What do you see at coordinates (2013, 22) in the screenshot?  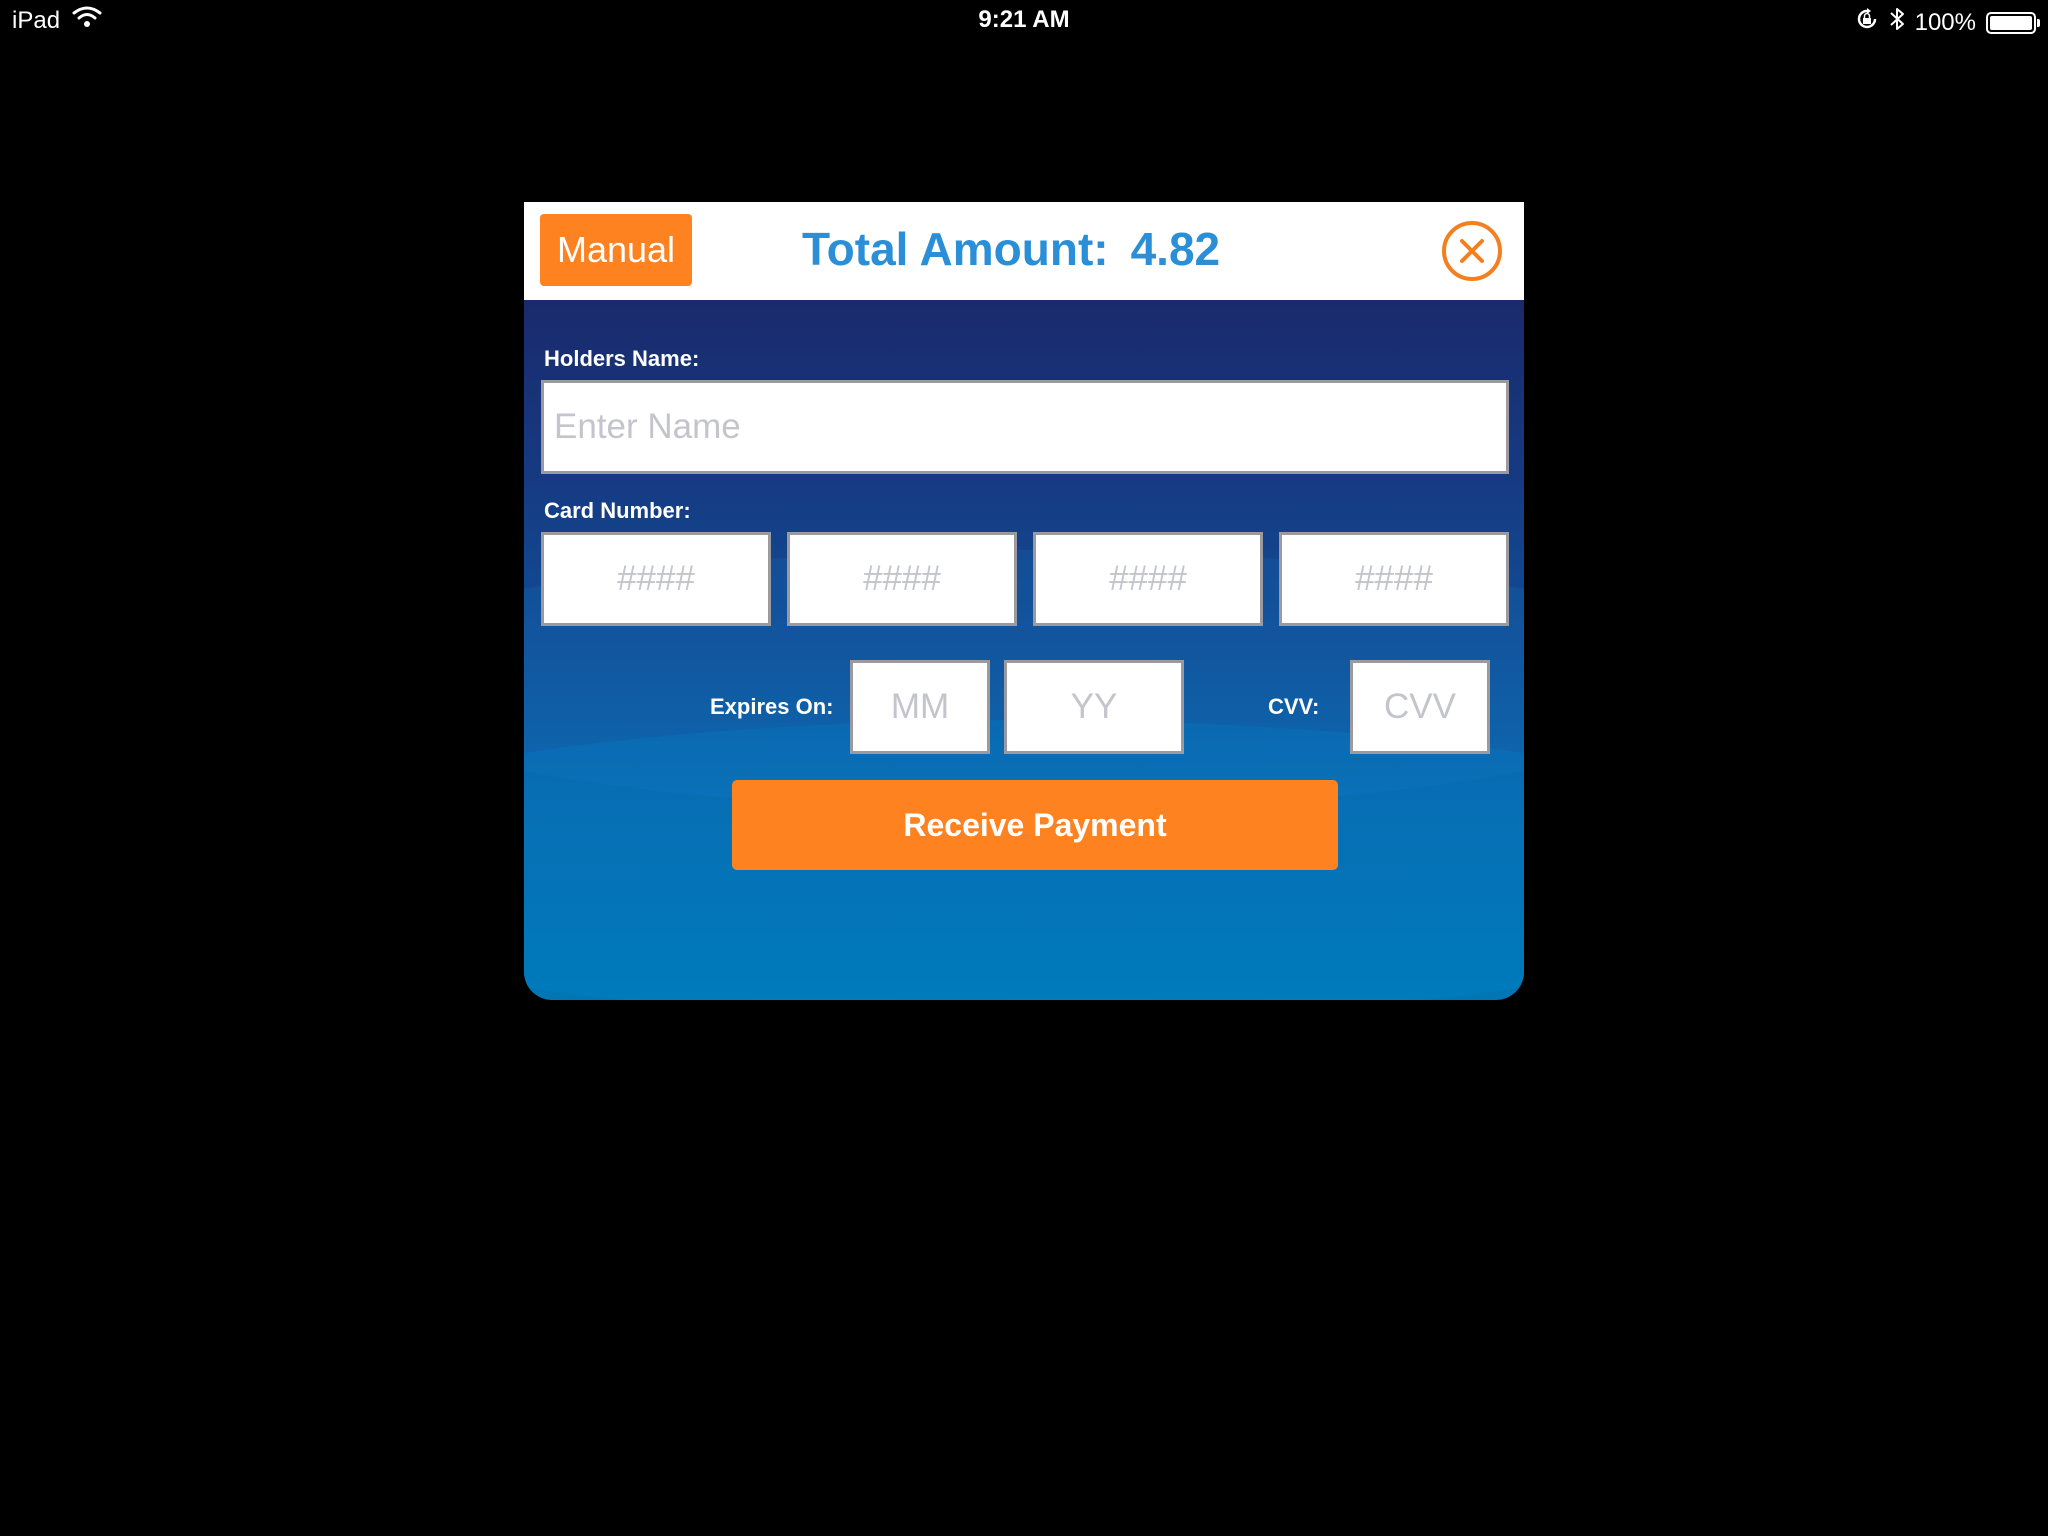 I see `battery-icon` at bounding box center [2013, 22].